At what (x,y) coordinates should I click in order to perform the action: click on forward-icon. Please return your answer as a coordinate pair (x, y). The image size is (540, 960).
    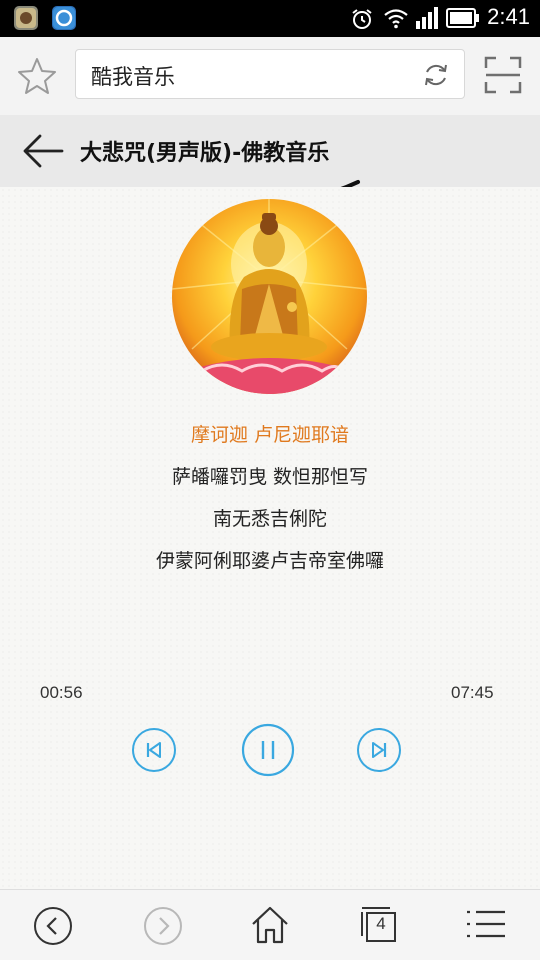
    Looking at the image, I should click on (163, 926).